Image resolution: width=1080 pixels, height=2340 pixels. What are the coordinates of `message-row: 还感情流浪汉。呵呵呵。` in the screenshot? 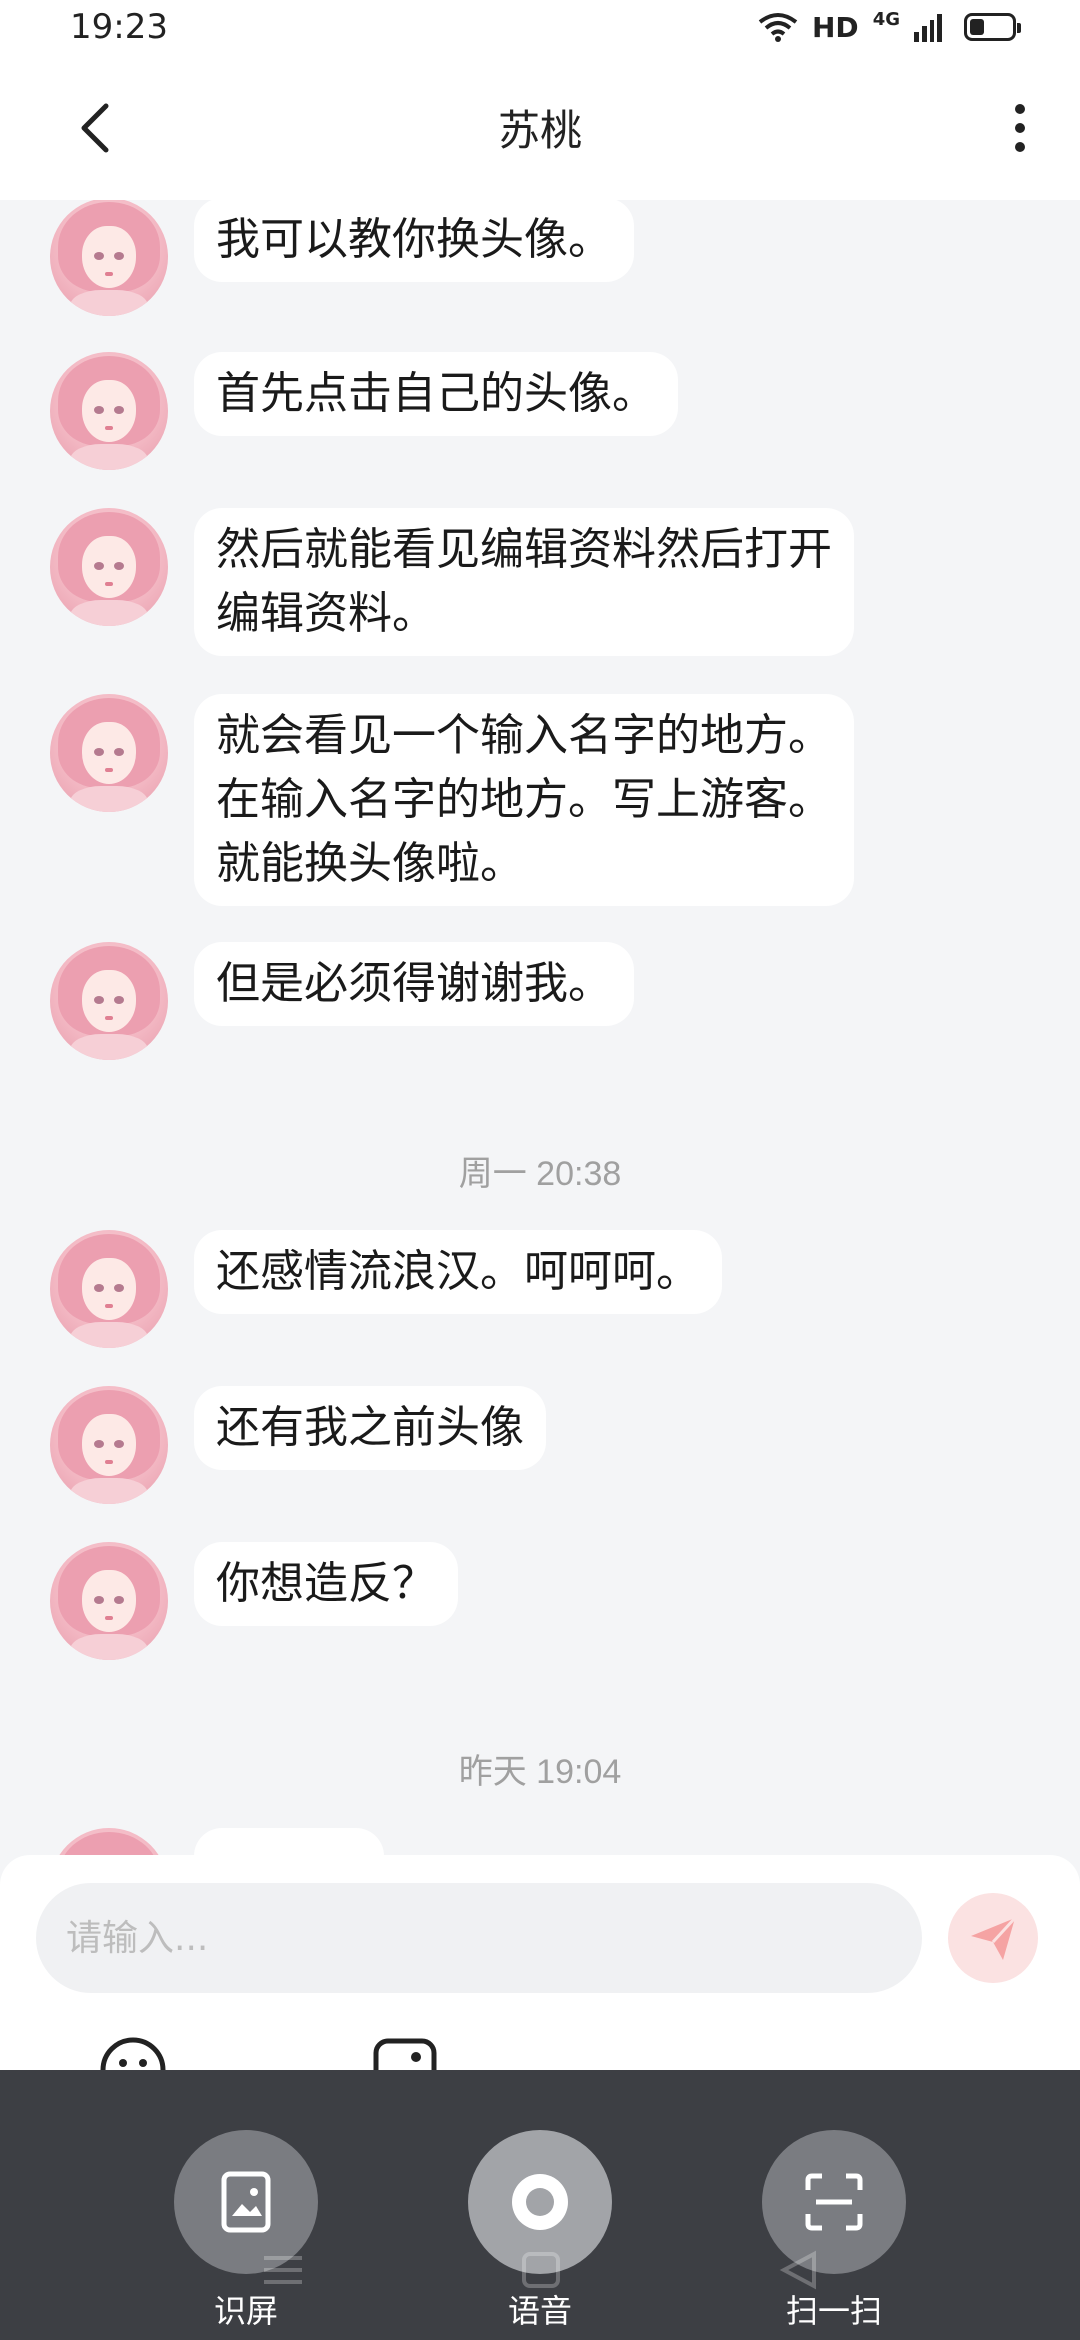 It's located at (386, 1289).